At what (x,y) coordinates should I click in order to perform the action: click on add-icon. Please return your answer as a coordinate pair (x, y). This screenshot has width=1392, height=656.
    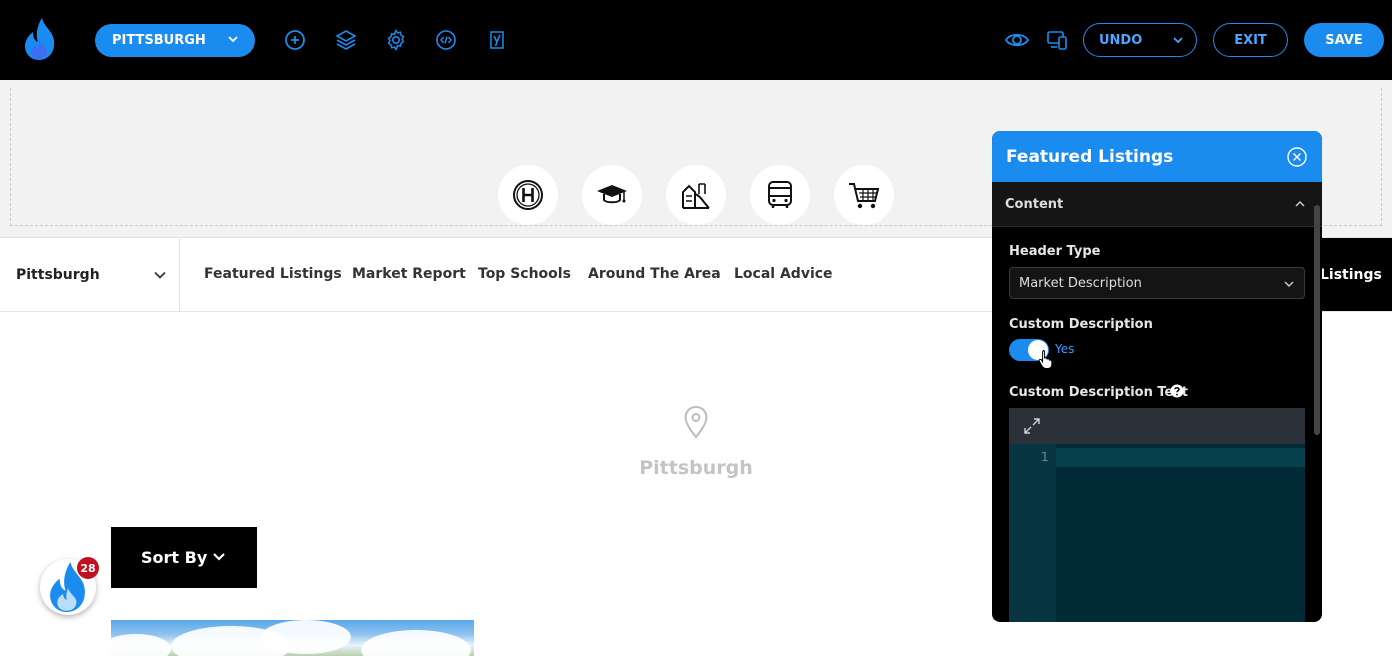
    Looking at the image, I should click on (295, 40).